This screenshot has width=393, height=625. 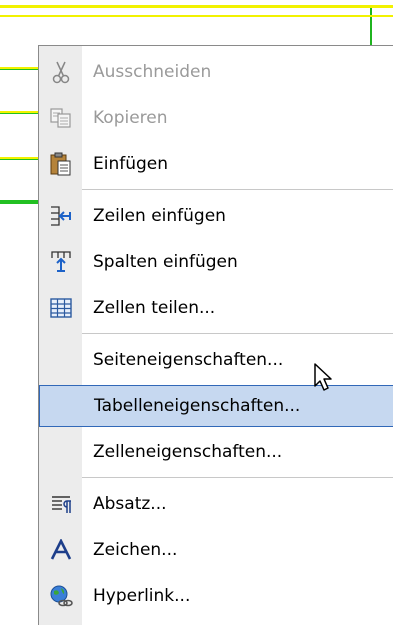 What do you see at coordinates (60, 216) in the screenshot?
I see `insert-rows-icon` at bounding box center [60, 216].